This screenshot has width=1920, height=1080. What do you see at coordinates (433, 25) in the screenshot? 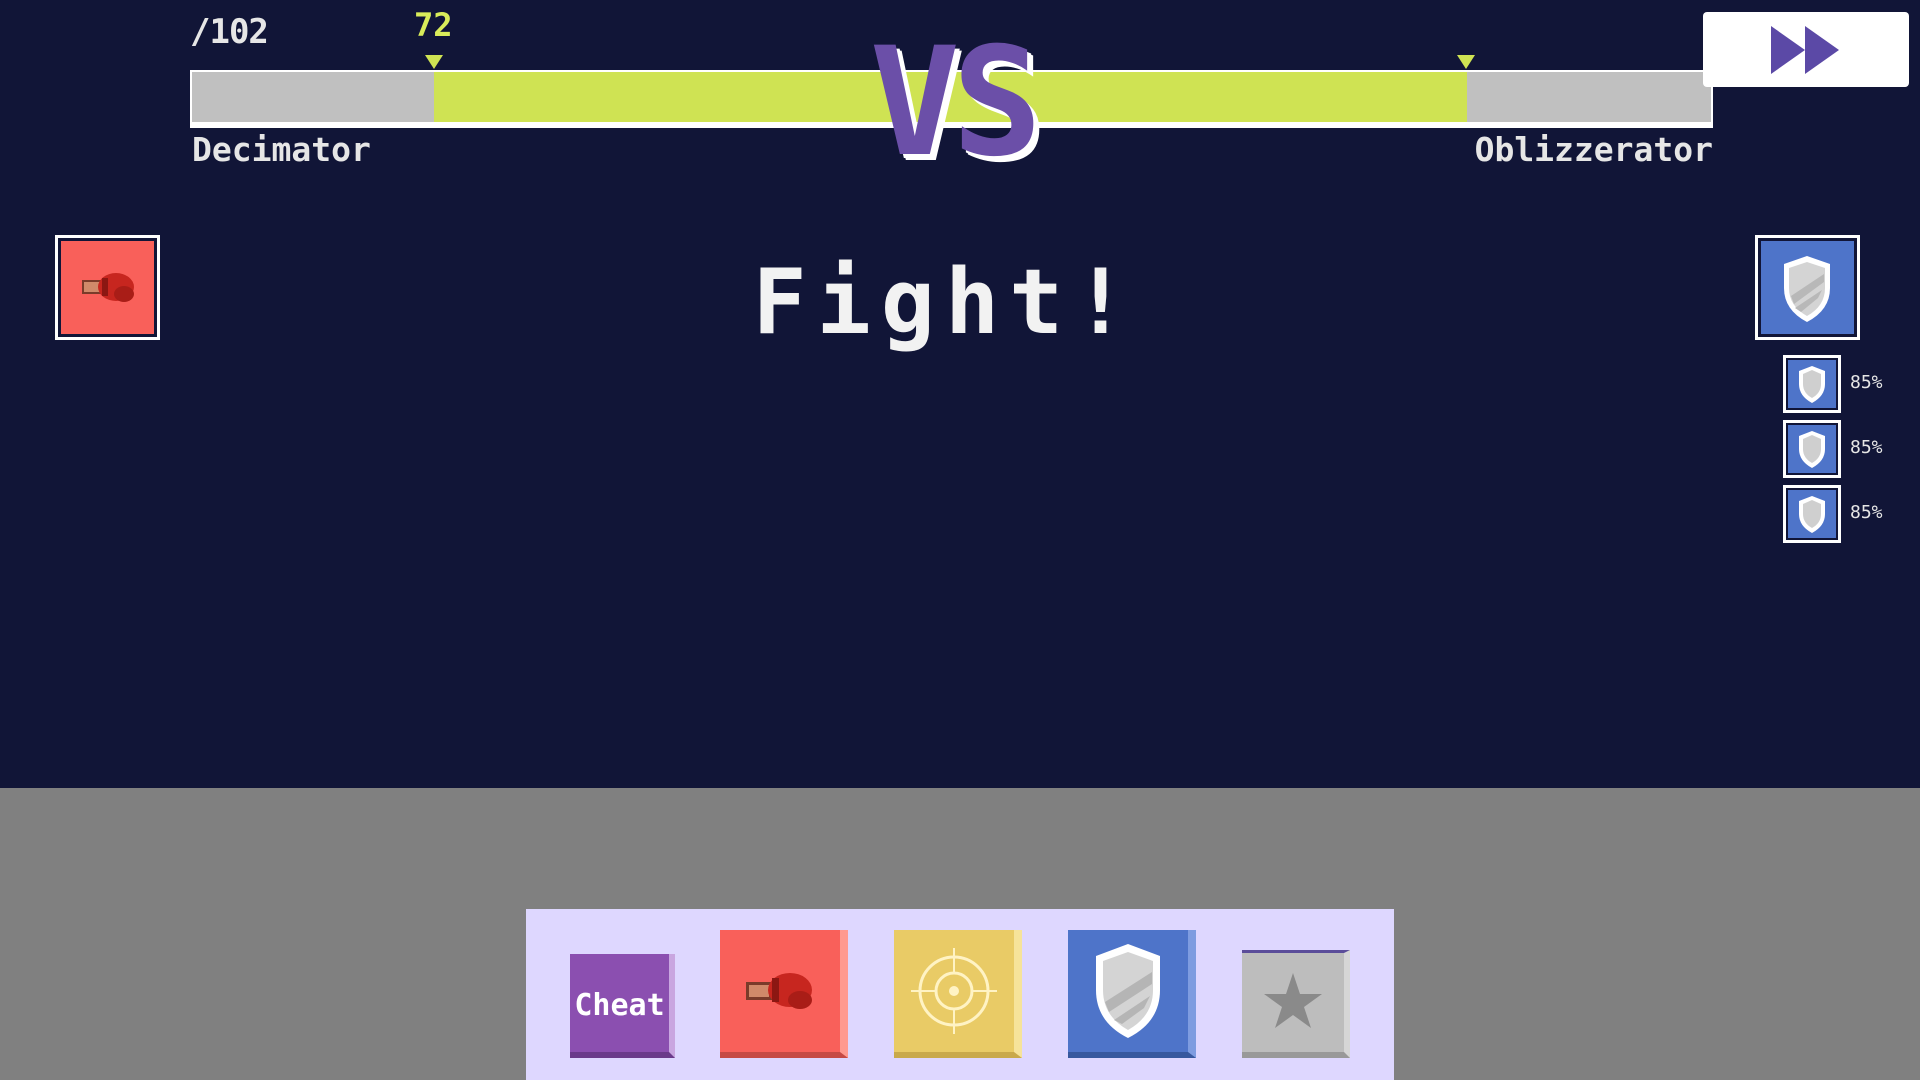
I see `hp-current-text: 72` at bounding box center [433, 25].